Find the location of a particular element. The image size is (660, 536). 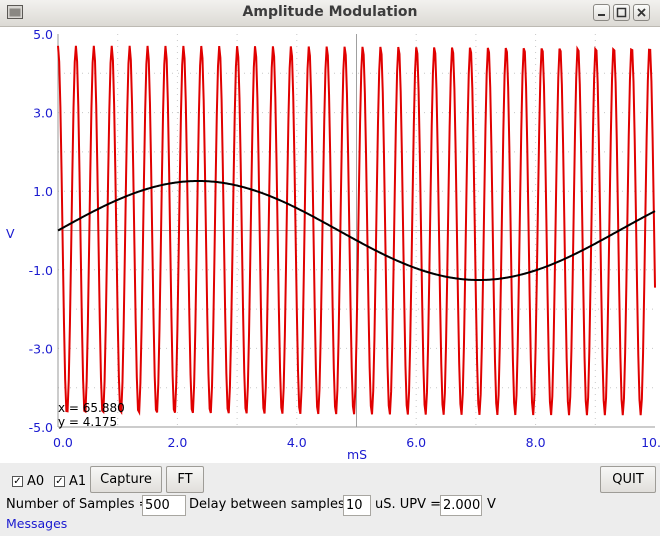

upv-label: uS. UPV = is located at coordinates (408, 504).